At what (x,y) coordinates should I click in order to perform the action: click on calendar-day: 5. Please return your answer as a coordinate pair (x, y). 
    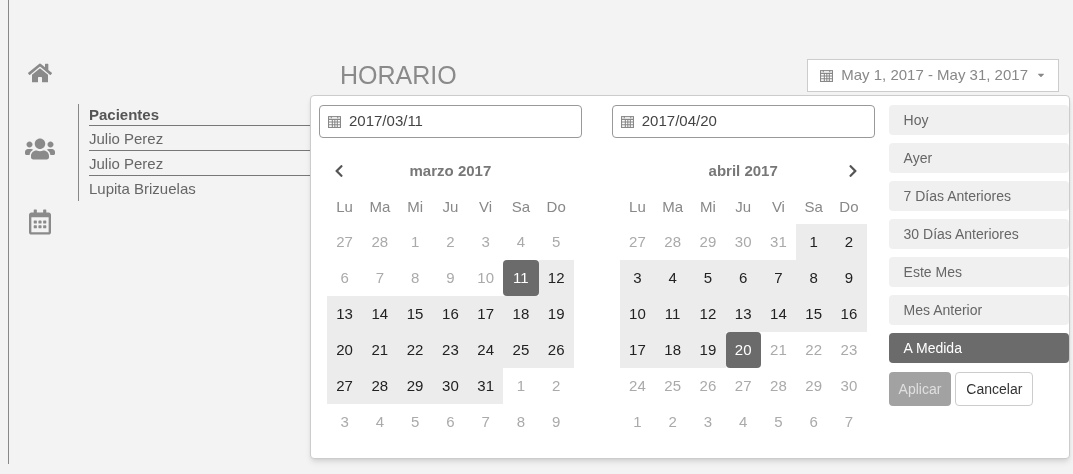
    Looking at the image, I should click on (708, 278).